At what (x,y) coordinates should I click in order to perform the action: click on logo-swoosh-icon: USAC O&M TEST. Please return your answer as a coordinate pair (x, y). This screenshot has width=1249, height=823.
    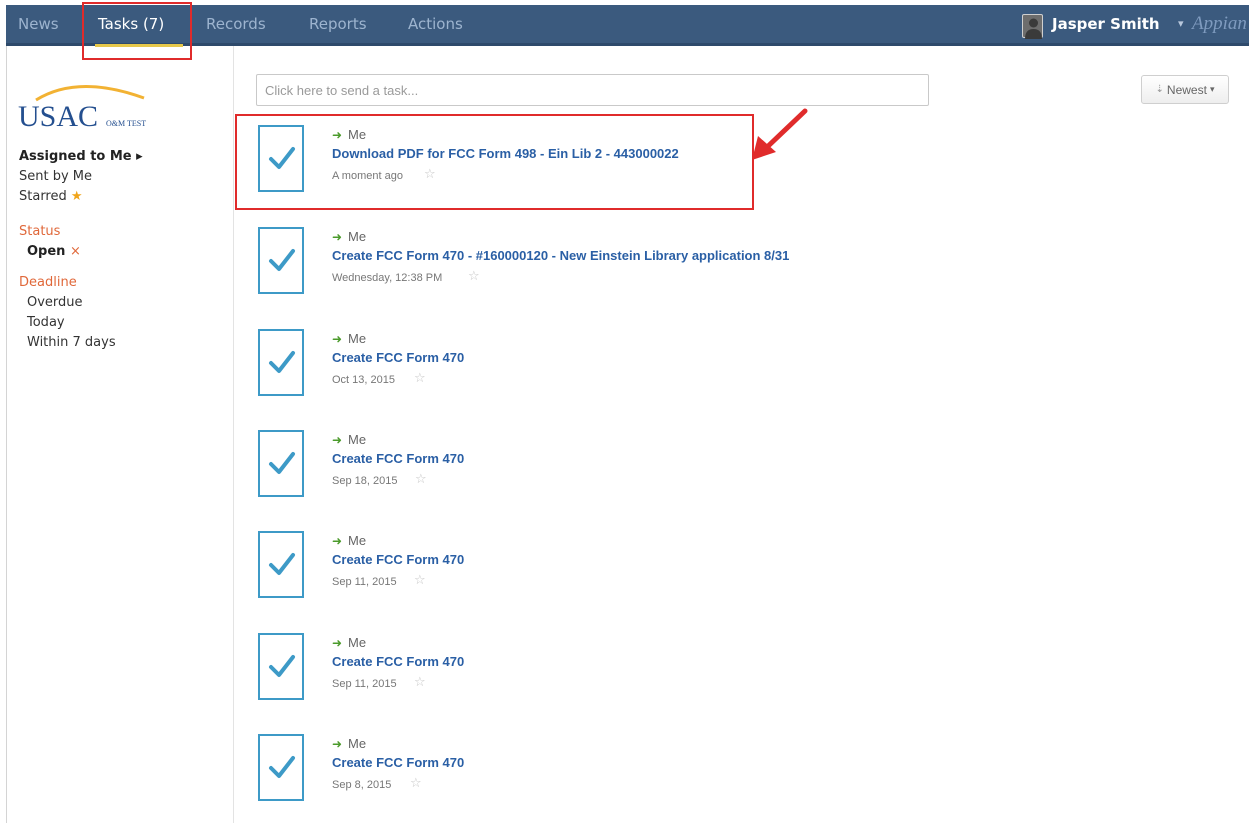
    Looking at the image, I should click on (82, 109).